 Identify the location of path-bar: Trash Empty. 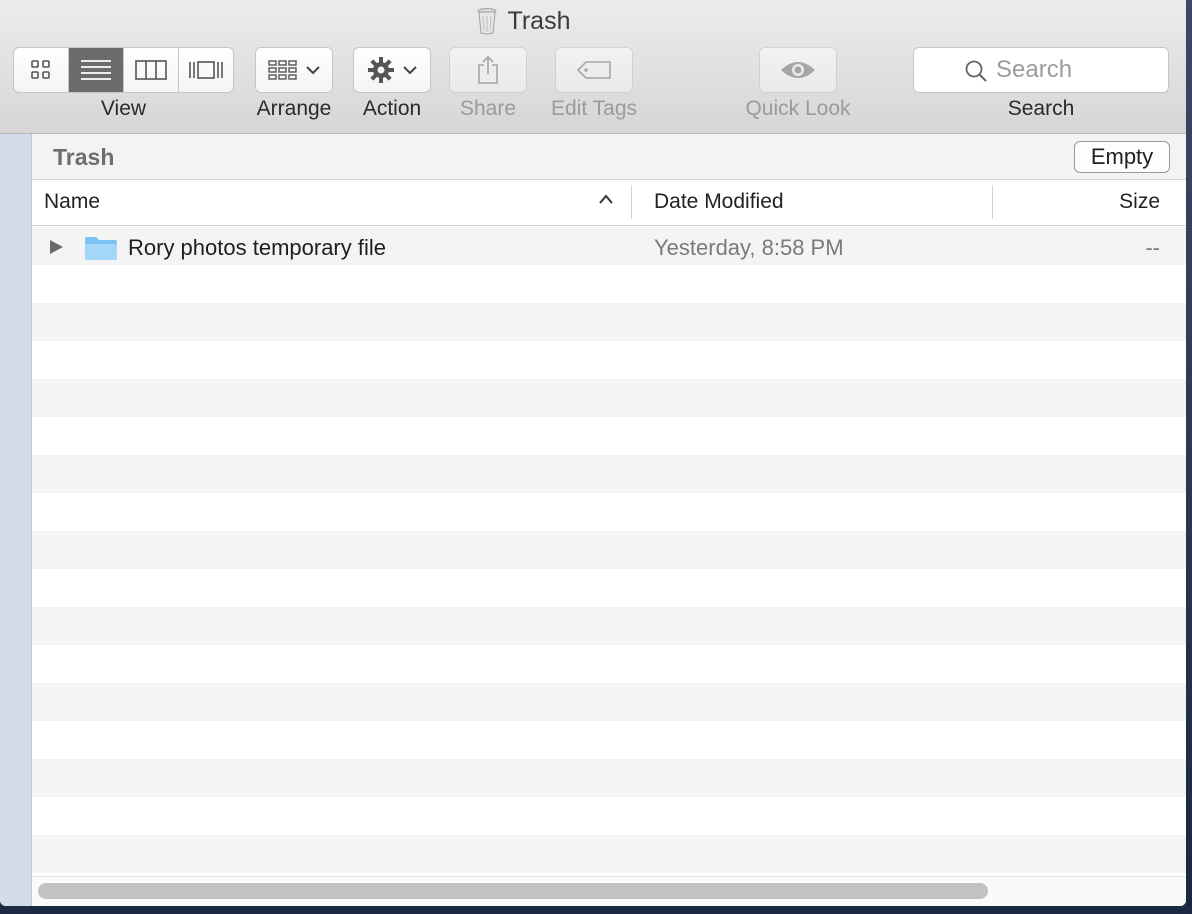
(609, 157).